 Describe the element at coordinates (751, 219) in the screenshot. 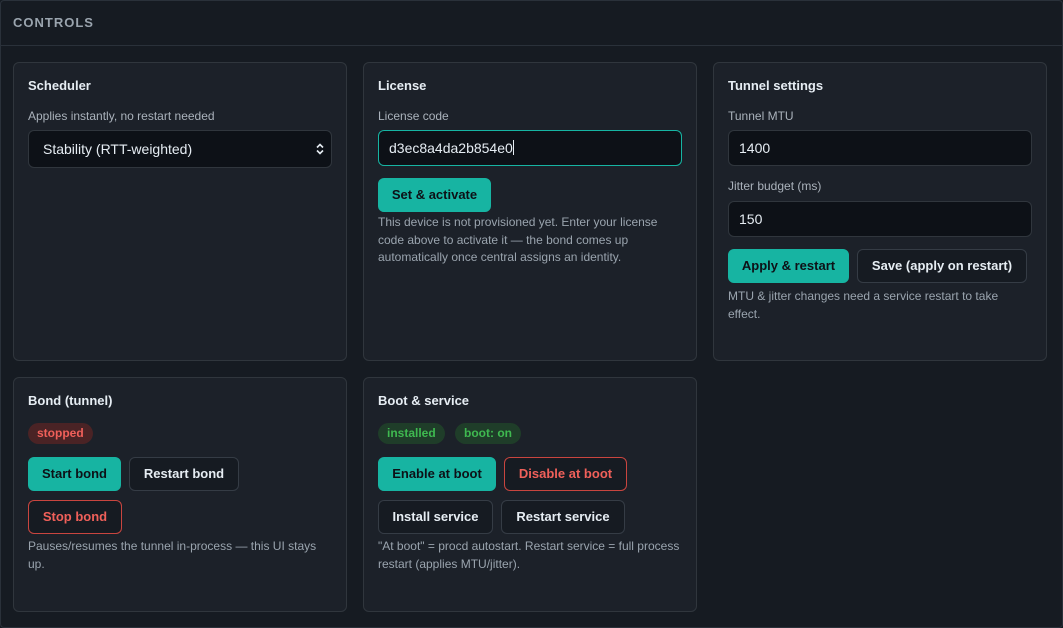

I see `jitter-budget-value: 150` at that location.